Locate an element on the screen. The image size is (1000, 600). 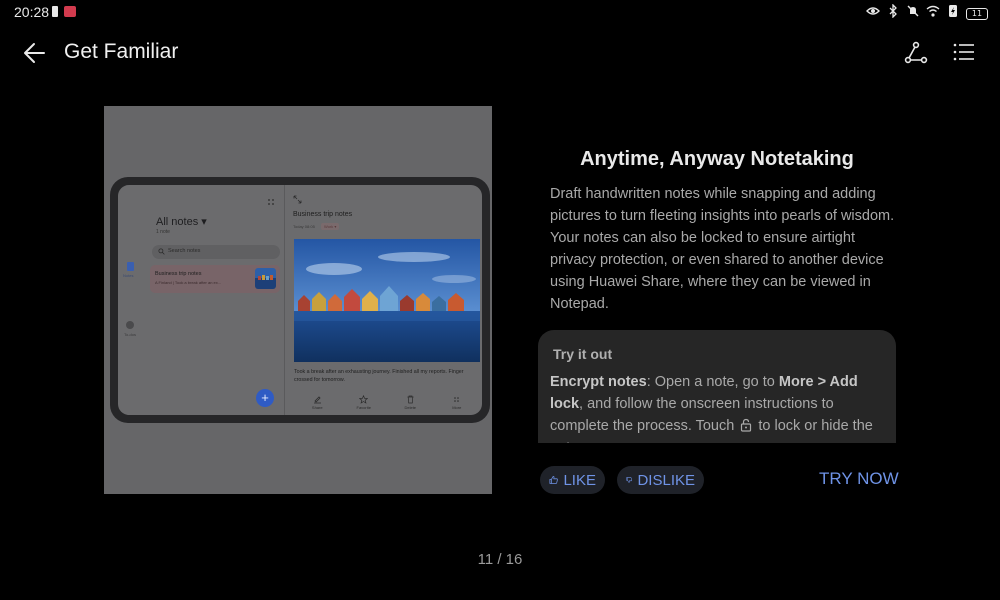
note-title: Business trip notes is located at coordinates (323, 214).